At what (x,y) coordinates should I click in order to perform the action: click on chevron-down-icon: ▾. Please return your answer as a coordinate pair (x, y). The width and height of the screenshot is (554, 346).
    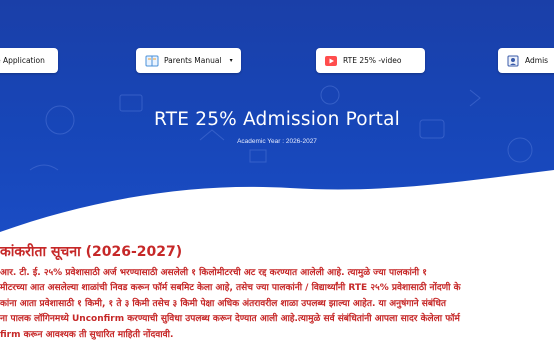
    Looking at the image, I should click on (231, 60).